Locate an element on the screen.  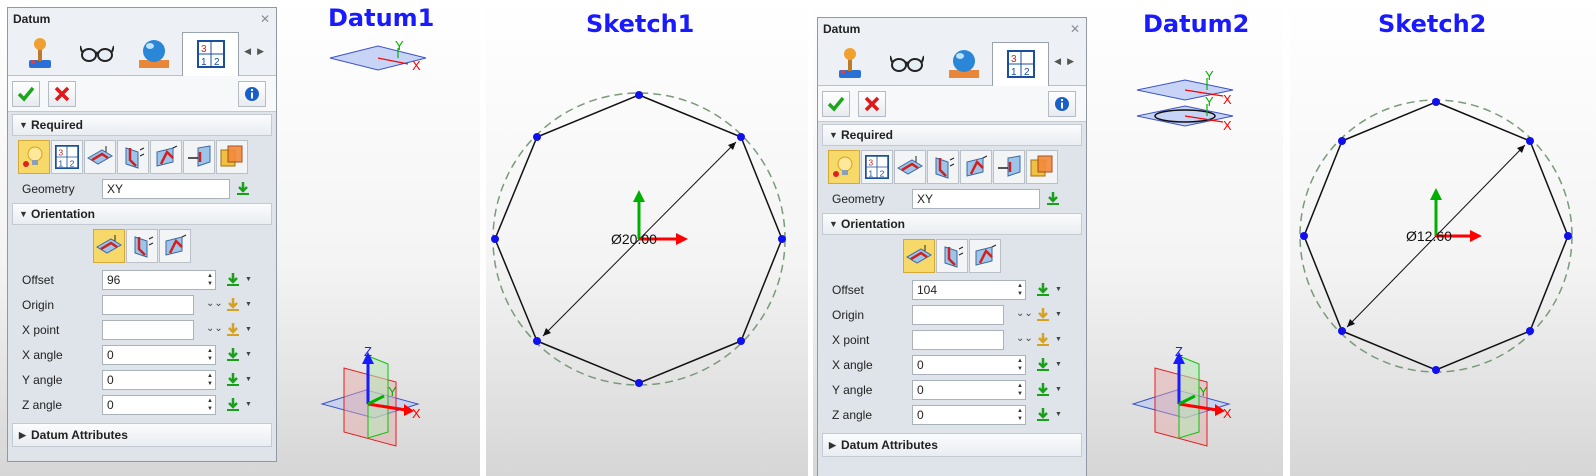
offset-row: Offset 104 ▲ ▼ ▼ is located at coordinates (952, 289).